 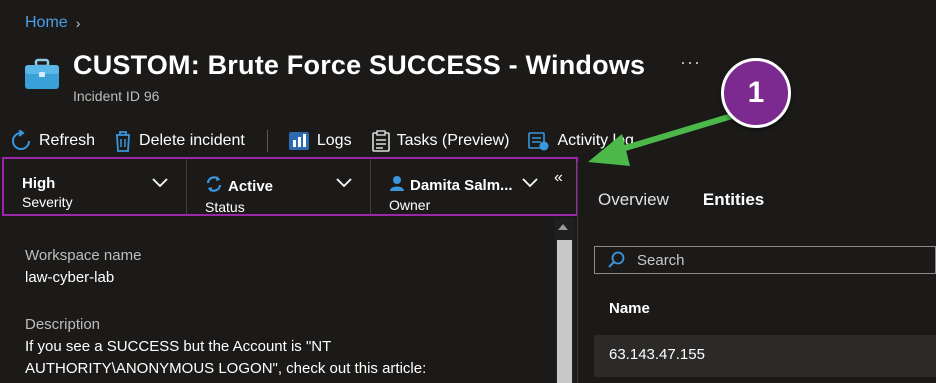 I want to click on logs-label: Logs, so click(x=334, y=140).